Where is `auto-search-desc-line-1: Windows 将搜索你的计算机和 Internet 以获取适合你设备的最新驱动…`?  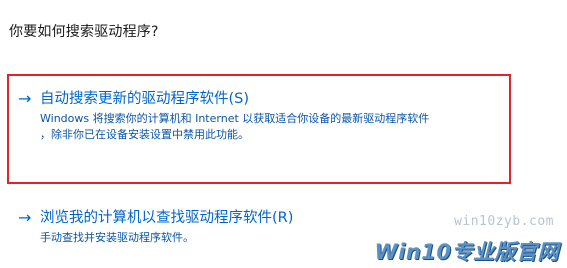 auto-search-desc-line-1: Windows 将搜索你的计算机和 Internet 以获取适合你设备的最新驱动… is located at coordinates (235, 118).